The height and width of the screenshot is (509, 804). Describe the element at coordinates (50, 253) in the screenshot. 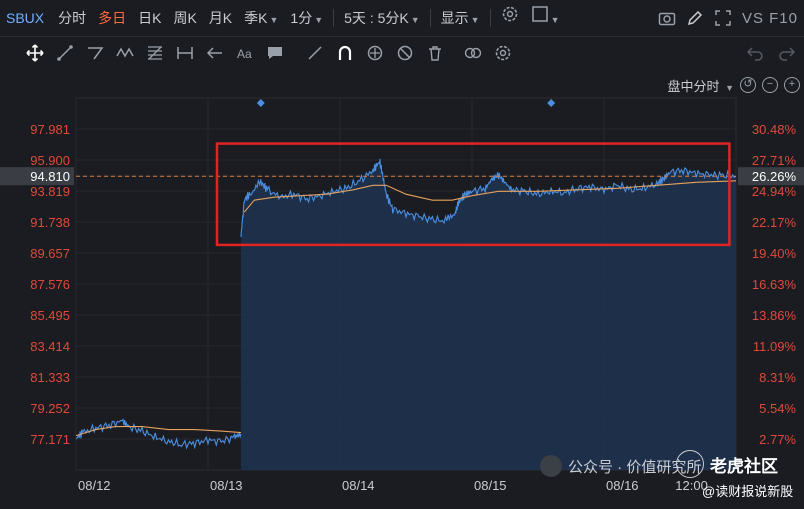

I see `y-tick-label: 89.657` at that location.